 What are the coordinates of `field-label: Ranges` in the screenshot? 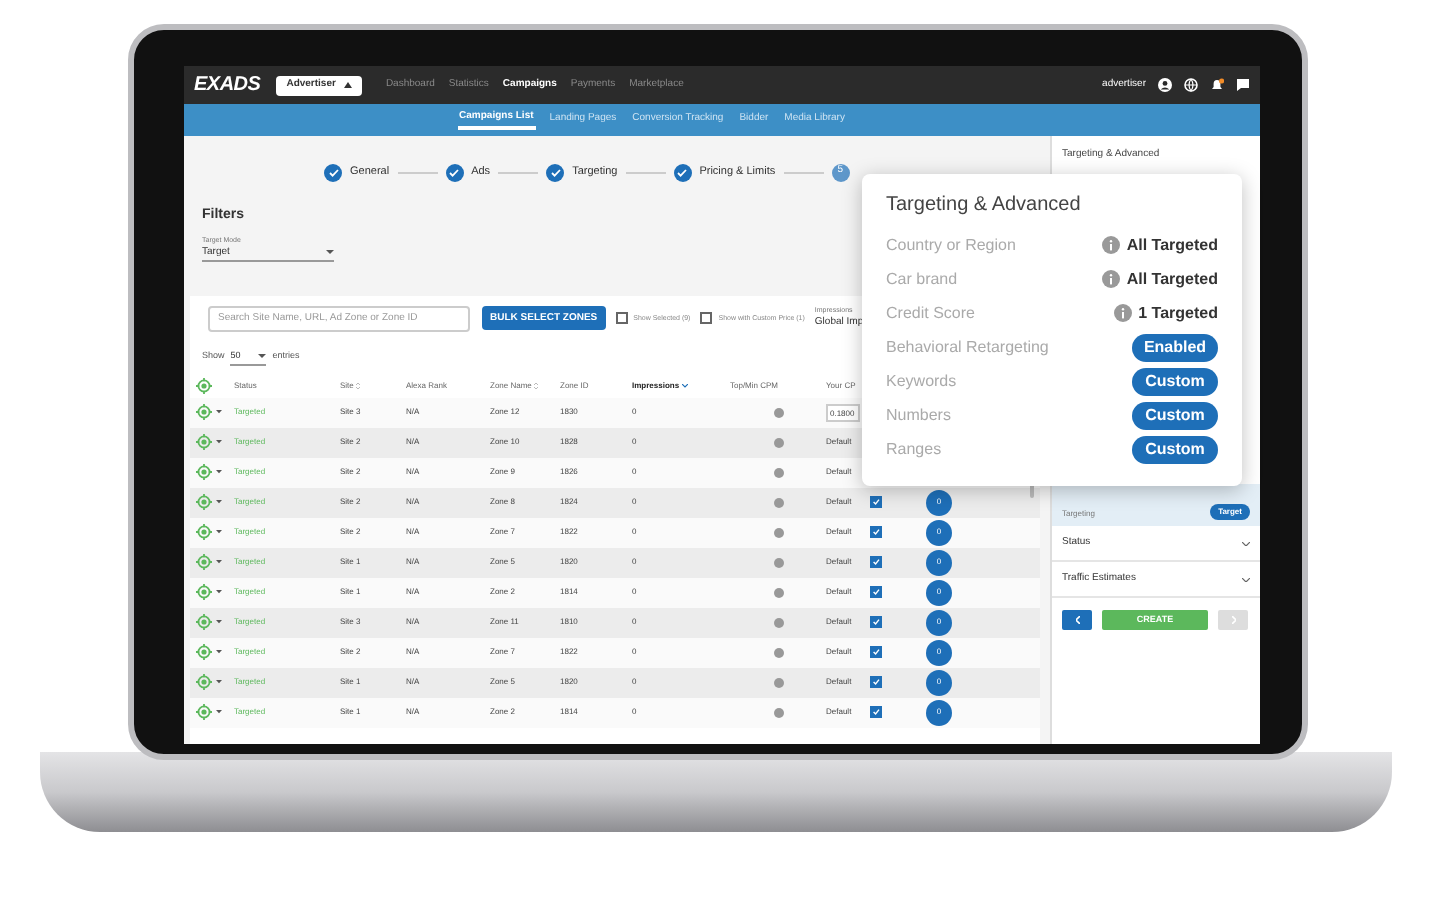 It's located at (914, 449).